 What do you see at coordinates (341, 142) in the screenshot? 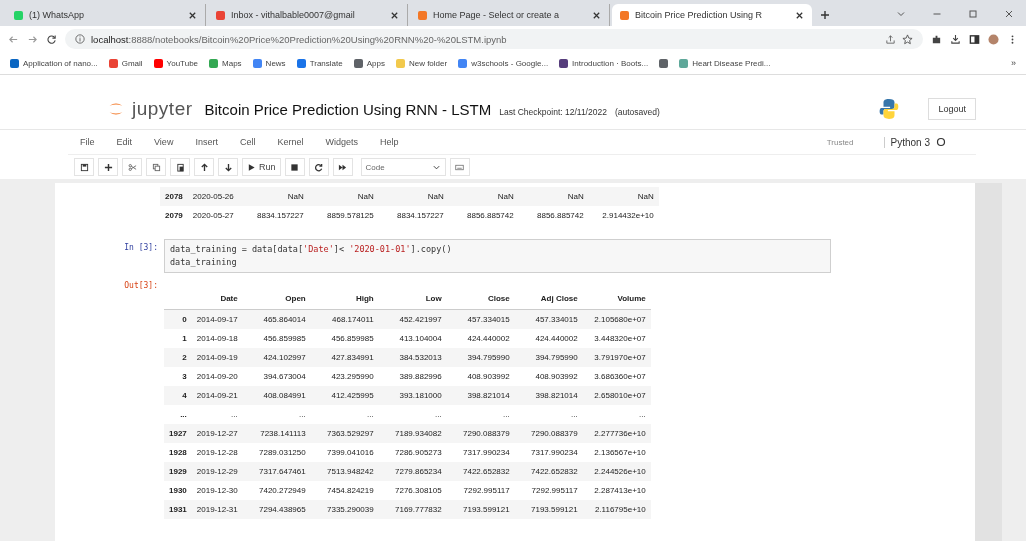
I see `menu-item: Widgets` at bounding box center [341, 142].